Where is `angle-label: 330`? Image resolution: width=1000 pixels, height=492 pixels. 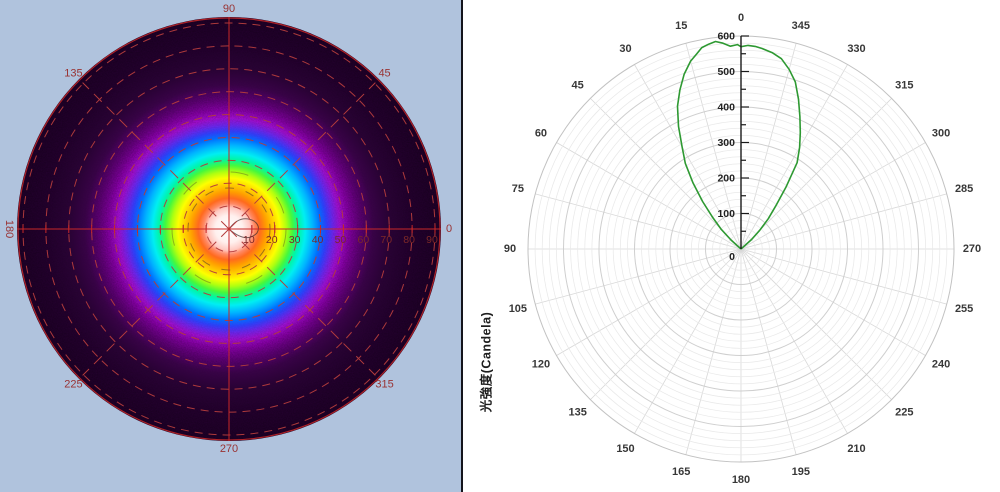
angle-label: 330 is located at coordinates (856, 49).